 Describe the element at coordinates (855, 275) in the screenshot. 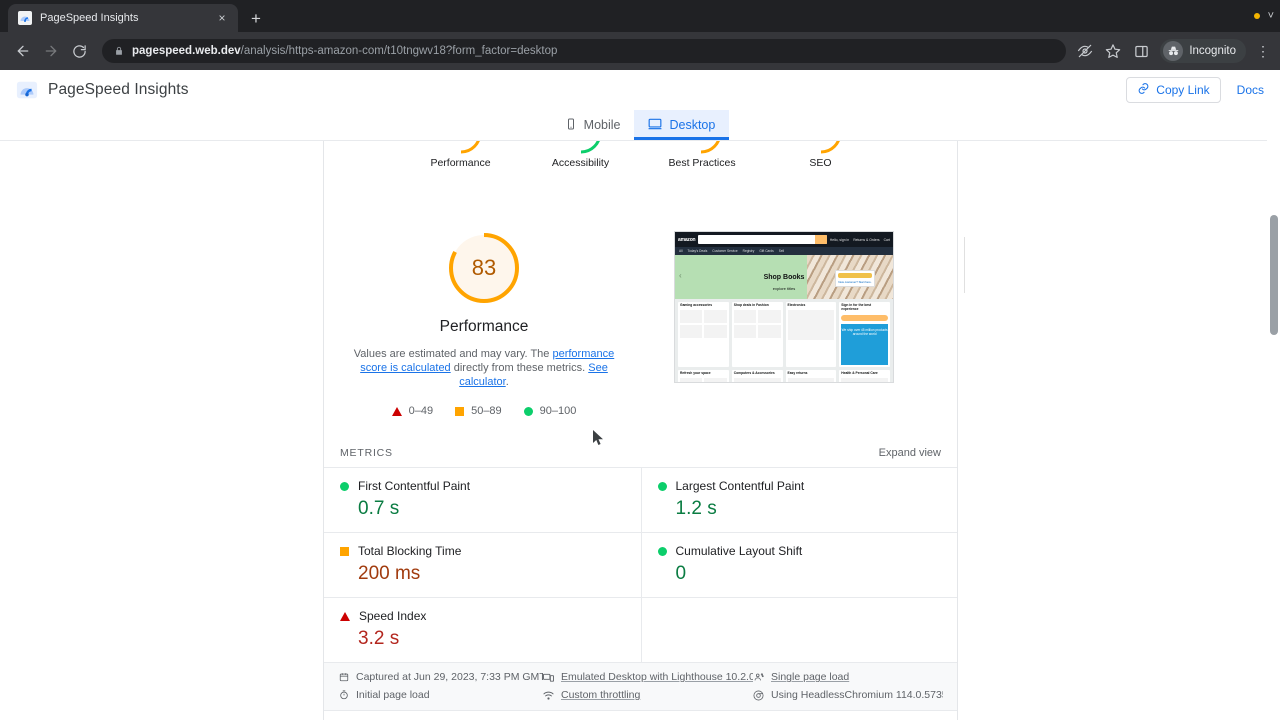

I see `signin-button` at that location.